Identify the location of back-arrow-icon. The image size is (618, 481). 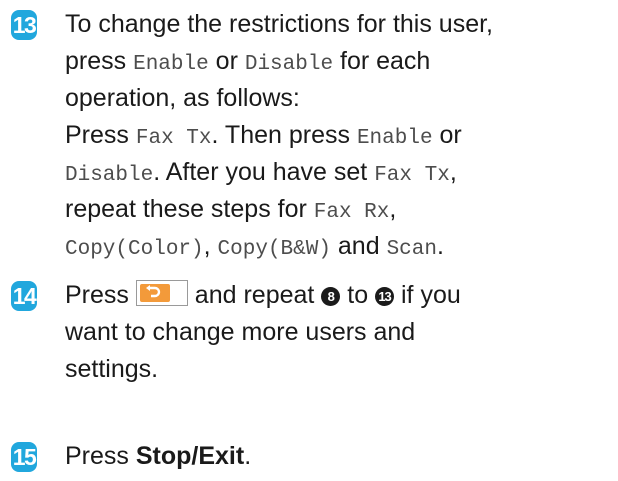
(153, 291).